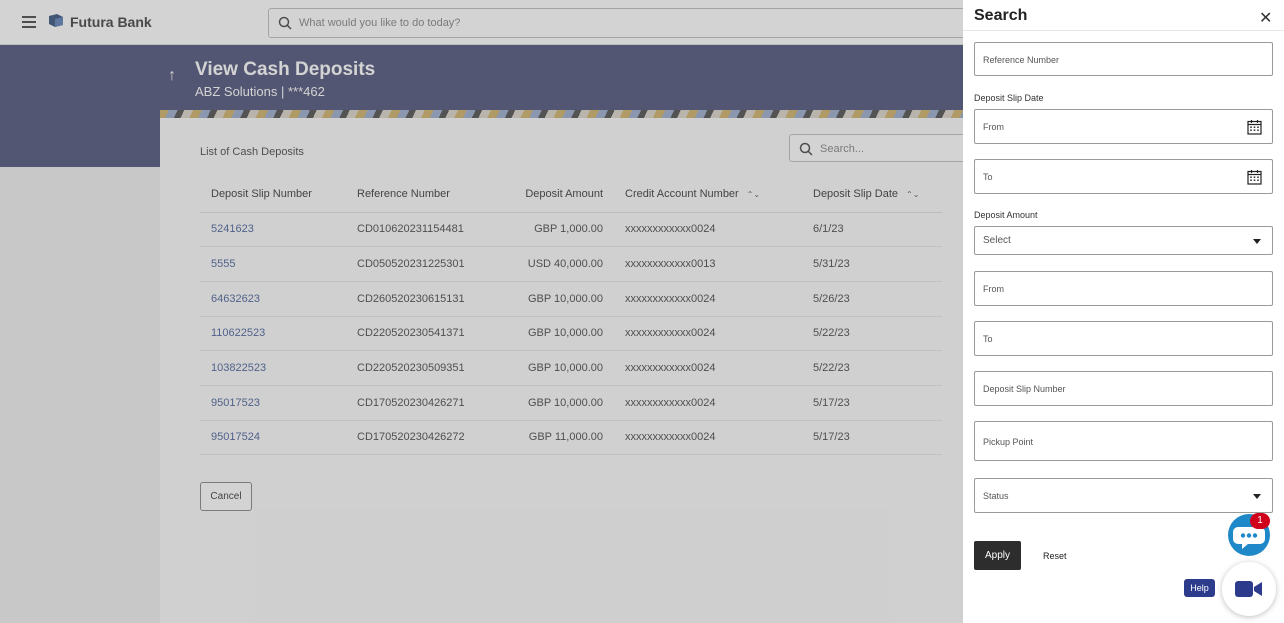  I want to click on date-to-field: To, so click(1123, 176).